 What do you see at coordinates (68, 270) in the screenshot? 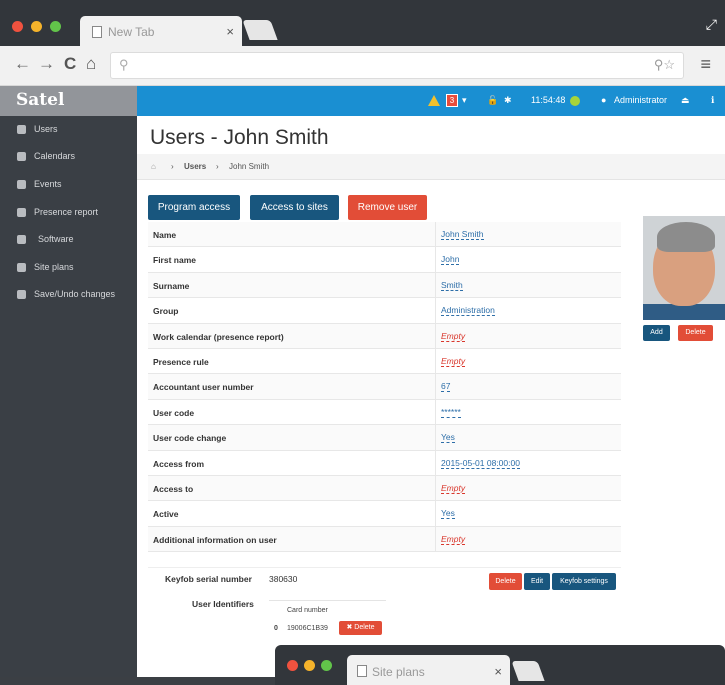
I see `sidebar-item-site-plans: Site plans` at bounding box center [68, 270].